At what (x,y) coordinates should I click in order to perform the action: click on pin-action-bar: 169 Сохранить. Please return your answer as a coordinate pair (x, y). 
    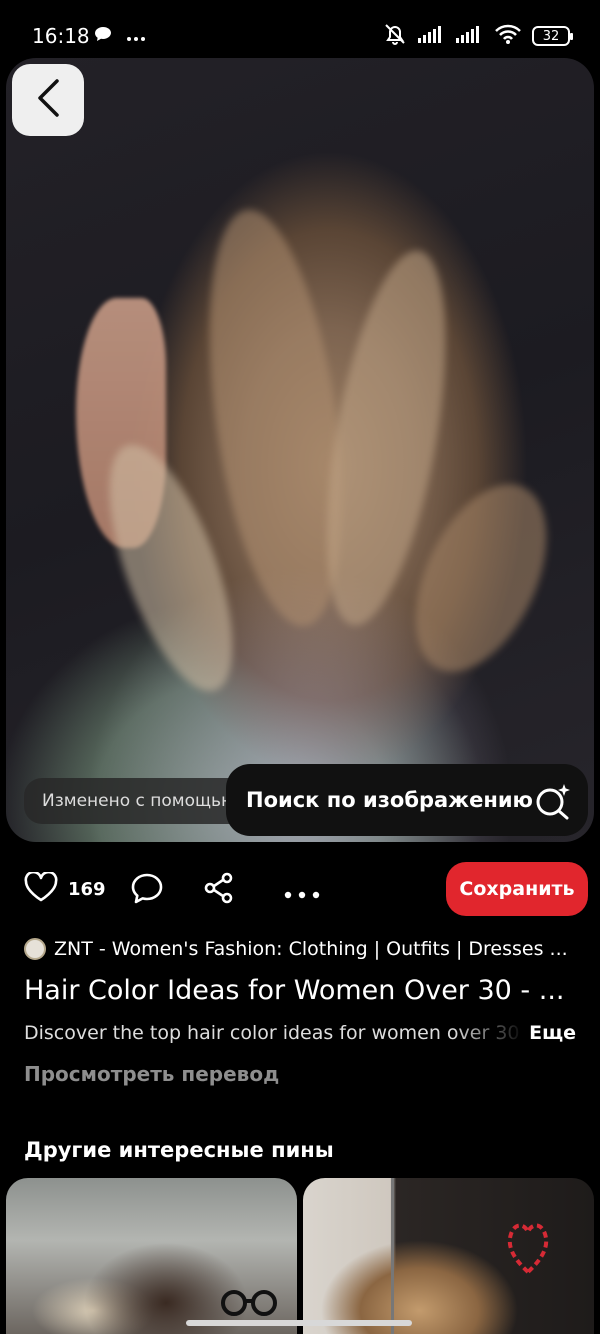
    Looking at the image, I should click on (306, 890).